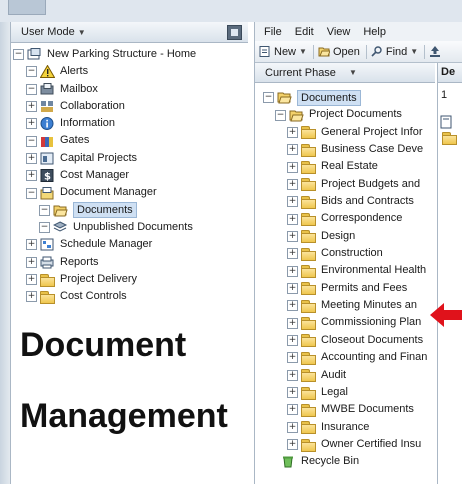 Image resolution: width=462 pixels, height=484 pixels. What do you see at coordinates (350, 375) in the screenshot?
I see `document-tree-item: + Audit` at bounding box center [350, 375].